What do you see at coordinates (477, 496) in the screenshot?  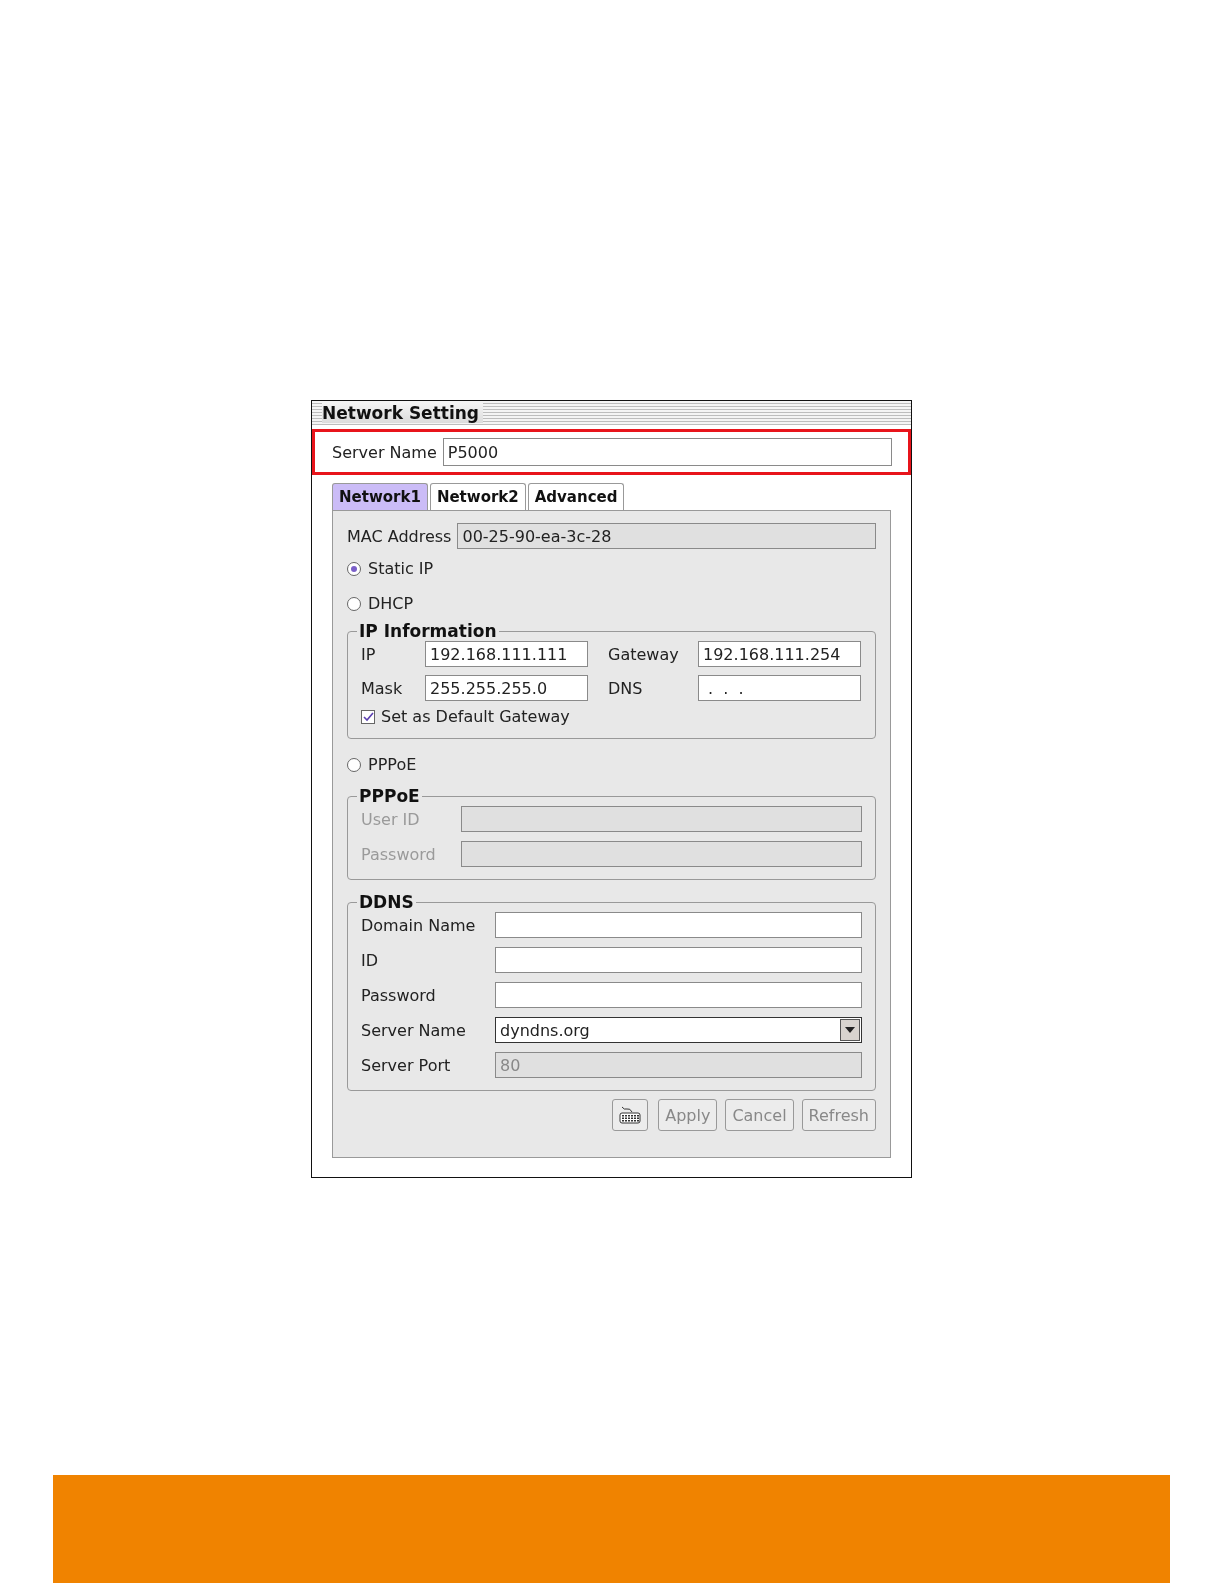 I see `tab: Network2` at bounding box center [477, 496].